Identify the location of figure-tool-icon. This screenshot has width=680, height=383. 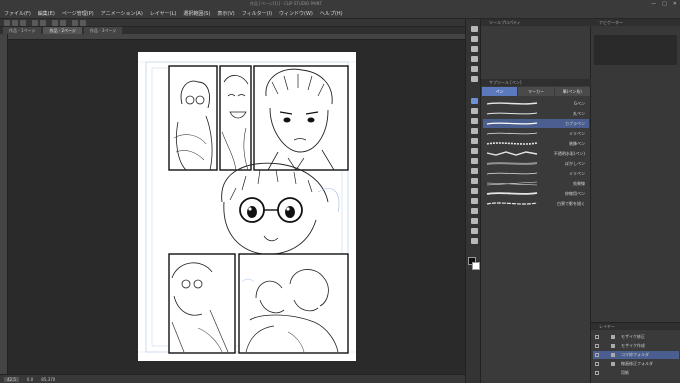
(474, 191).